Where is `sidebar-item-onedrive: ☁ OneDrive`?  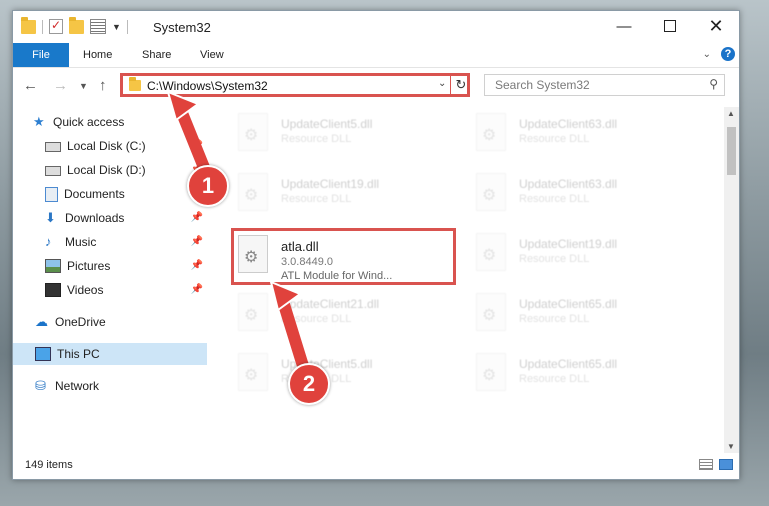
sidebar-item-onedrive: ☁ OneDrive is located at coordinates (110, 322).